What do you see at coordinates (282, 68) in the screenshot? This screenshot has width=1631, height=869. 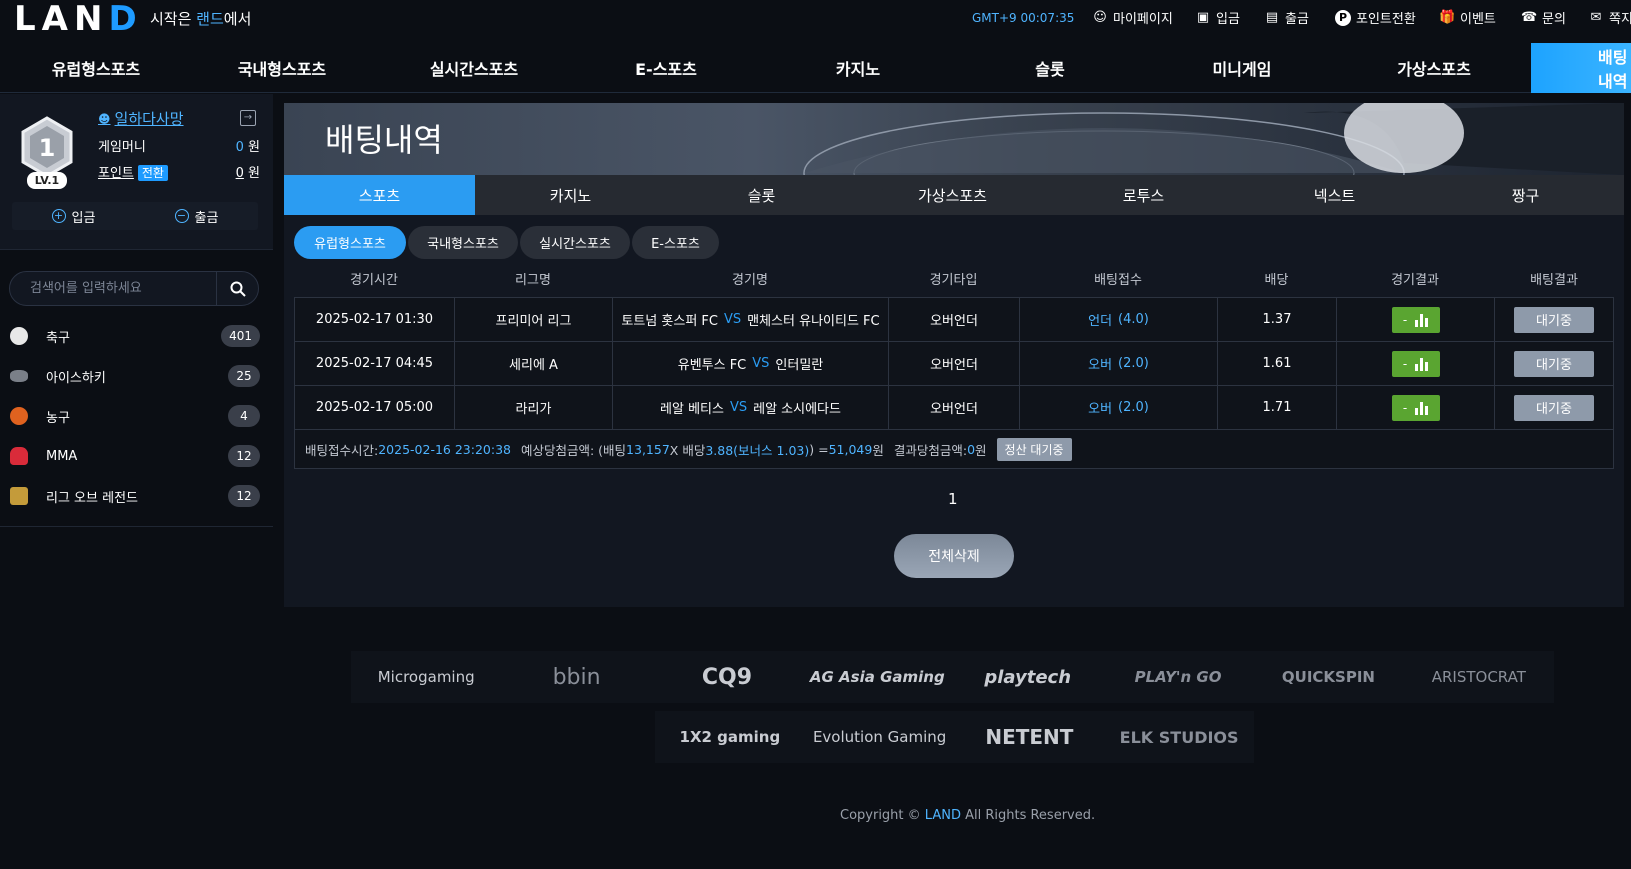 I see `nav-domestic-sports: 국내형스포츠` at bounding box center [282, 68].